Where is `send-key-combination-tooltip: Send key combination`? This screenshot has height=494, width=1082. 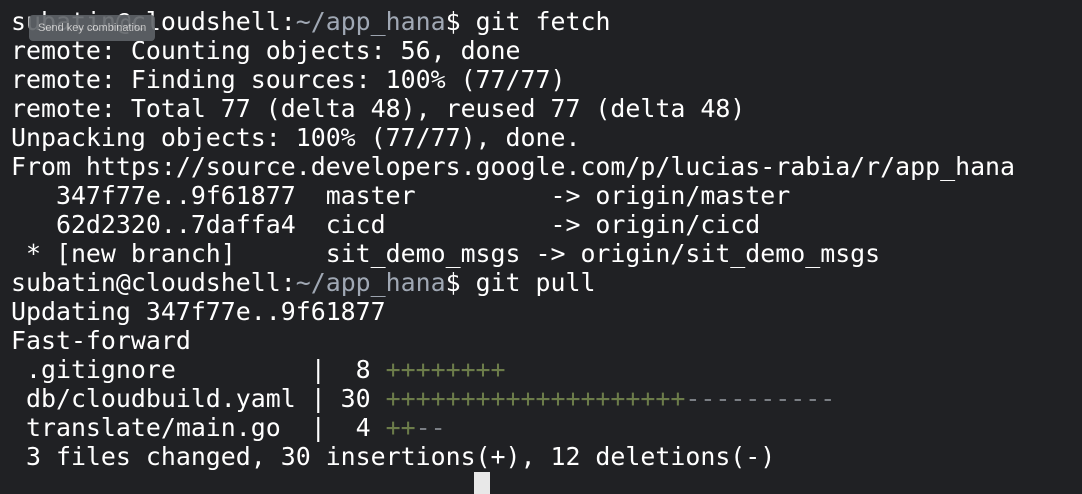
send-key-combination-tooltip: Send key combination is located at coordinates (92, 28).